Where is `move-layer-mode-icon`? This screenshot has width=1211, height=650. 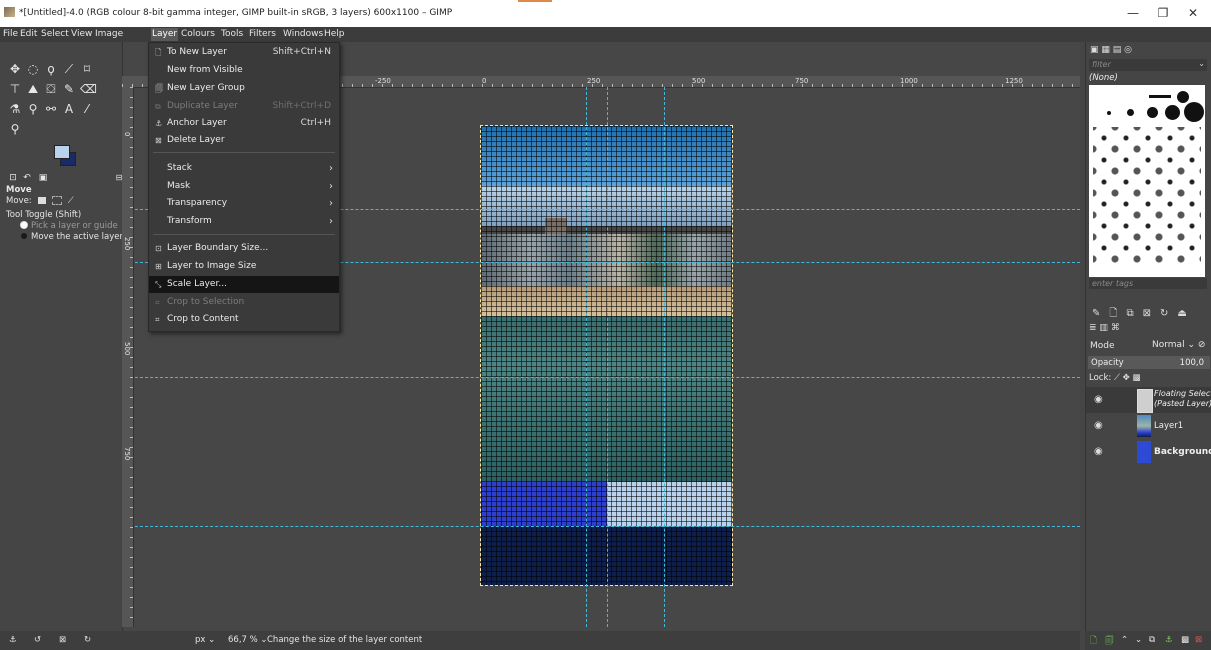 move-layer-mode-icon is located at coordinates (42, 200).